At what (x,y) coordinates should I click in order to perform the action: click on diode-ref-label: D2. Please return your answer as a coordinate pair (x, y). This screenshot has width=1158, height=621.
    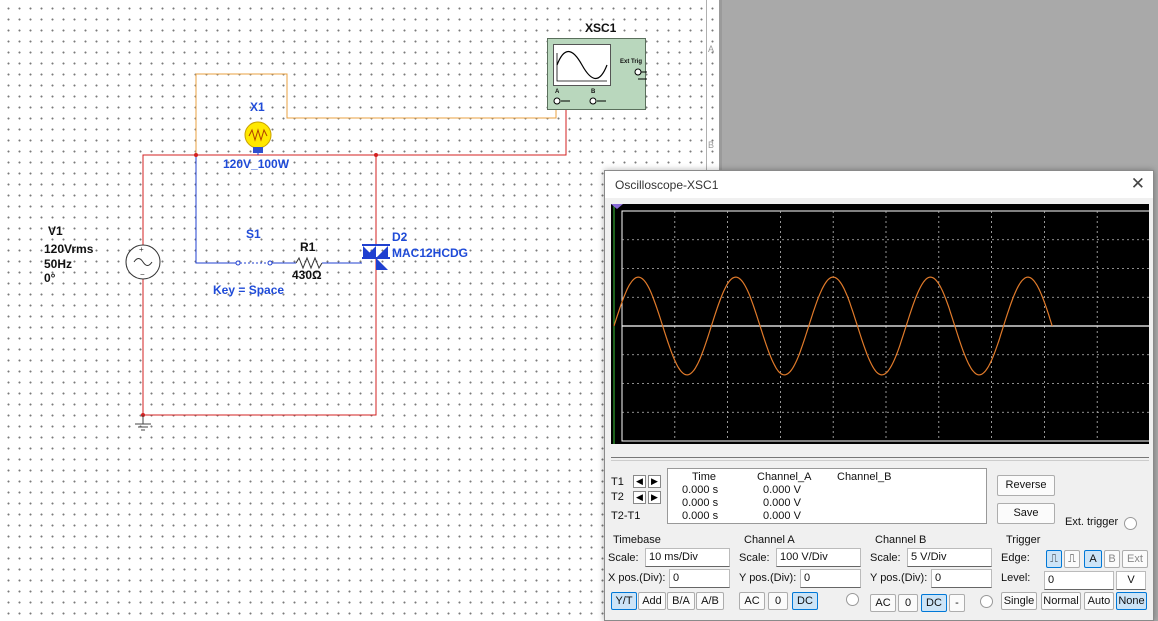
    Looking at the image, I should click on (400, 237).